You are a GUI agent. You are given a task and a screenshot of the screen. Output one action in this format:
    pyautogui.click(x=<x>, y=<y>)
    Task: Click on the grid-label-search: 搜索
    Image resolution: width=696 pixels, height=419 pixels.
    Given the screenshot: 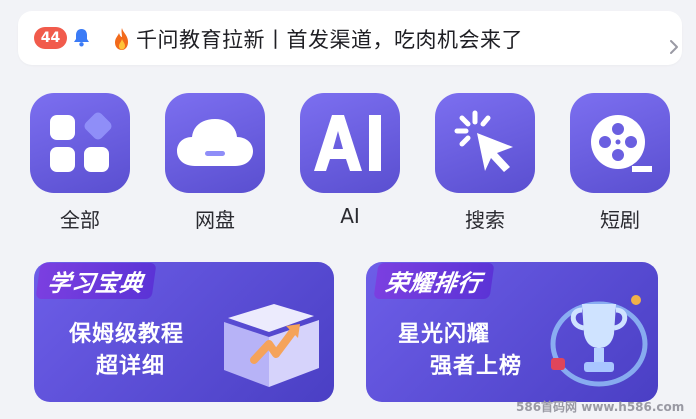 What is the action you would take?
    pyautogui.click(x=485, y=220)
    